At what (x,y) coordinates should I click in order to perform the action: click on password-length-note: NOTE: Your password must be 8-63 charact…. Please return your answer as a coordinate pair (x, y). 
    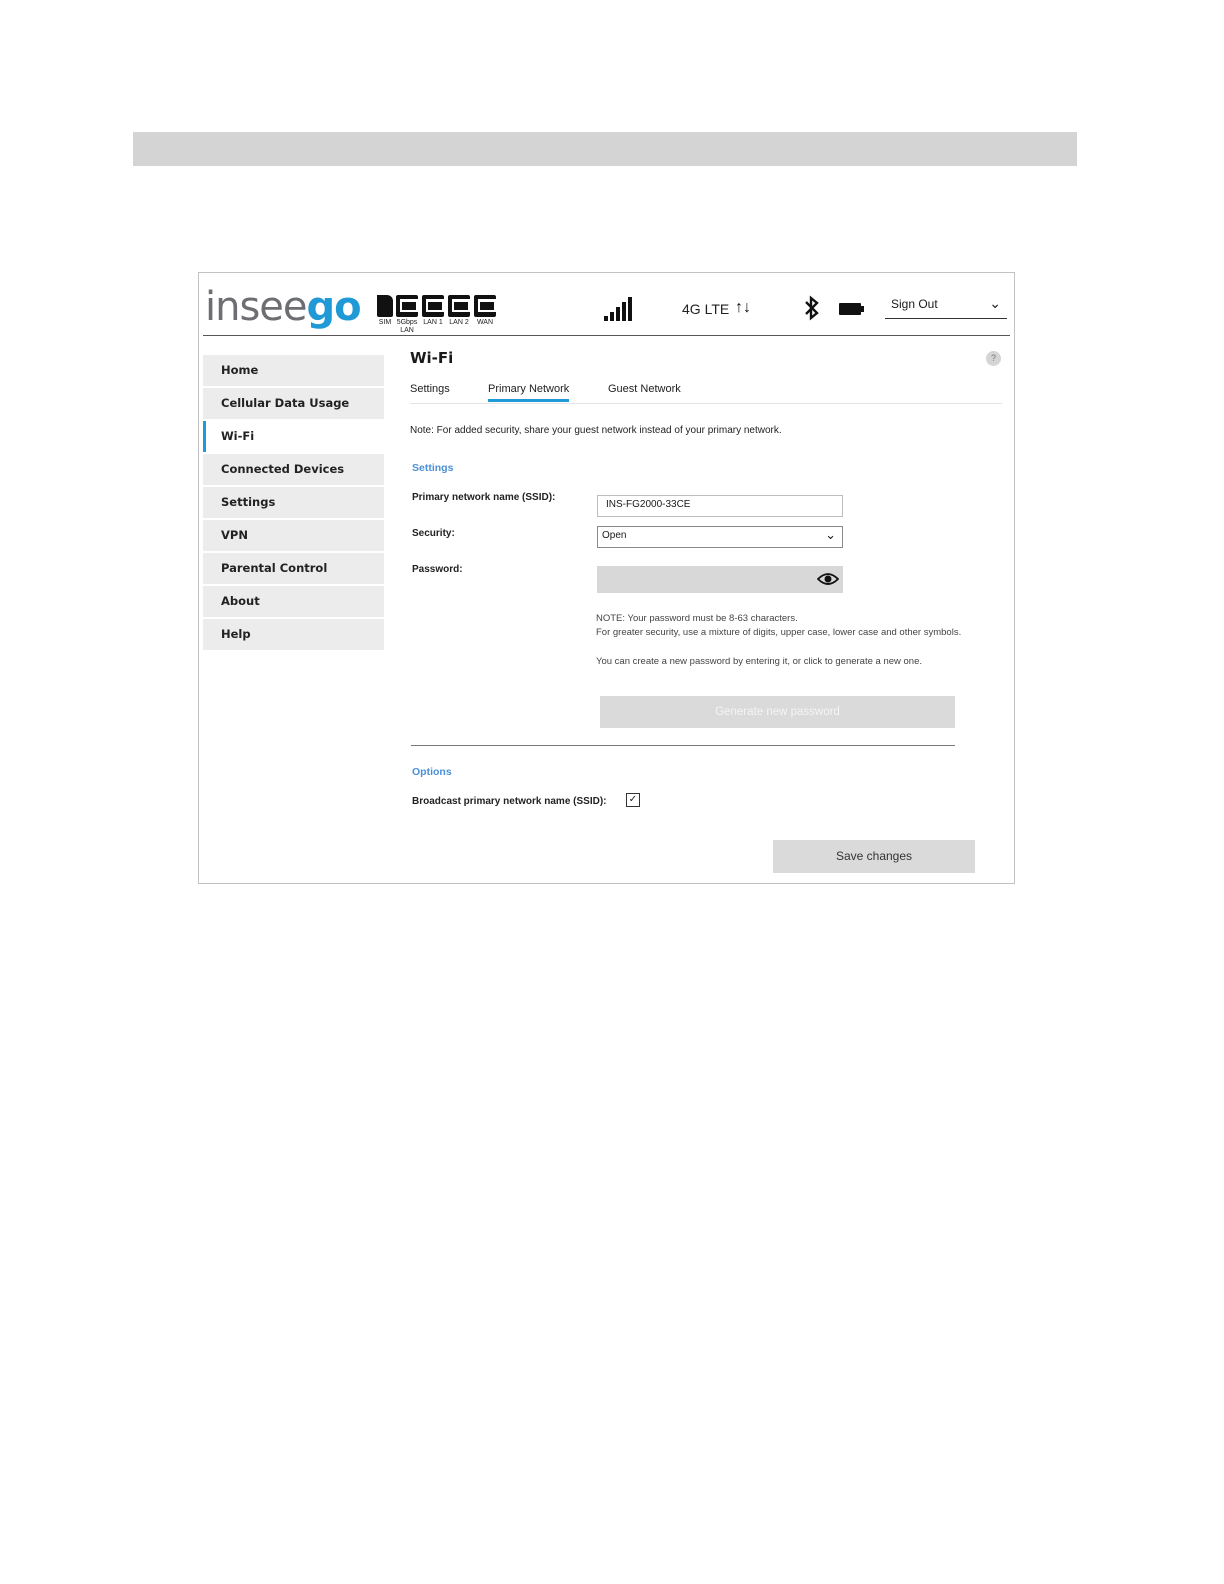
    Looking at the image, I should click on (697, 618).